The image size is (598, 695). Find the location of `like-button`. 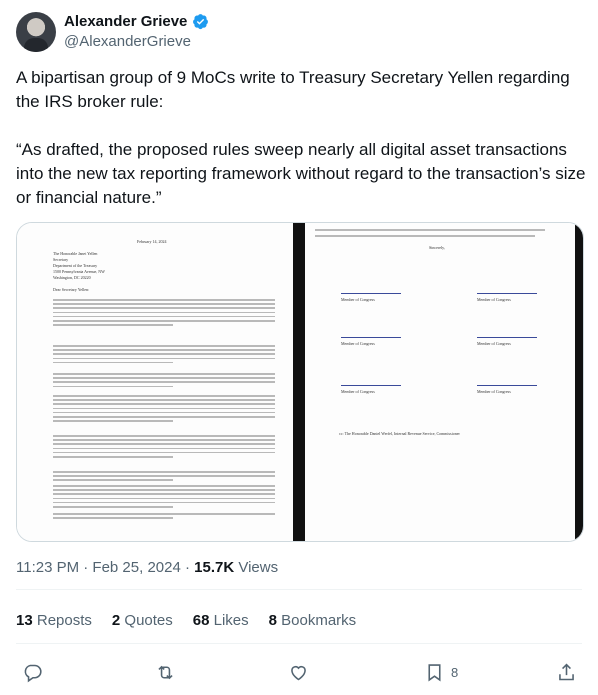

like-button is located at coordinates (298, 672).